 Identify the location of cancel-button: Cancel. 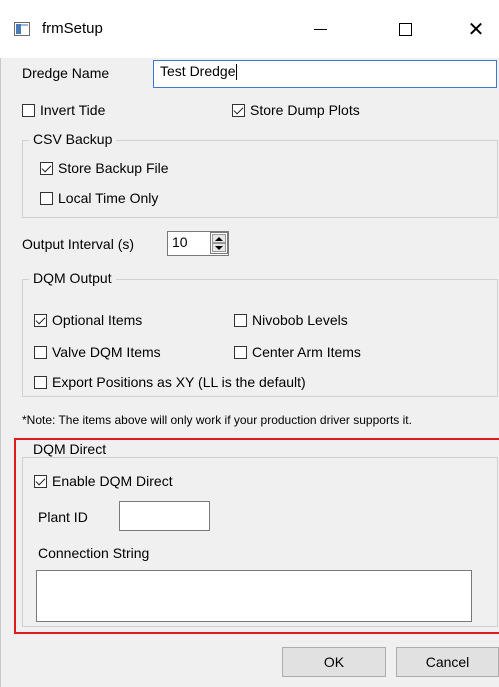
(447, 662).